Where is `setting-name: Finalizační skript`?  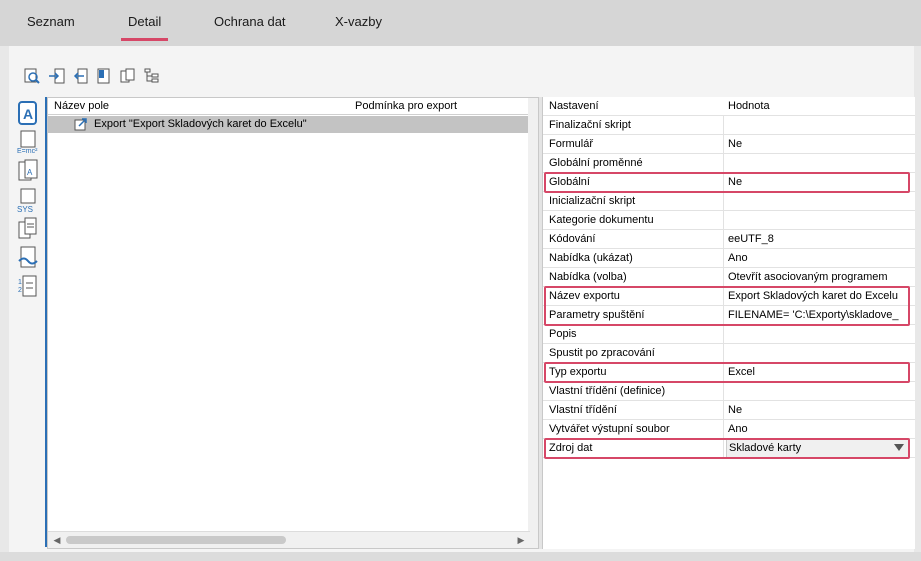
setting-name: Finalizační skript is located at coordinates (590, 125).